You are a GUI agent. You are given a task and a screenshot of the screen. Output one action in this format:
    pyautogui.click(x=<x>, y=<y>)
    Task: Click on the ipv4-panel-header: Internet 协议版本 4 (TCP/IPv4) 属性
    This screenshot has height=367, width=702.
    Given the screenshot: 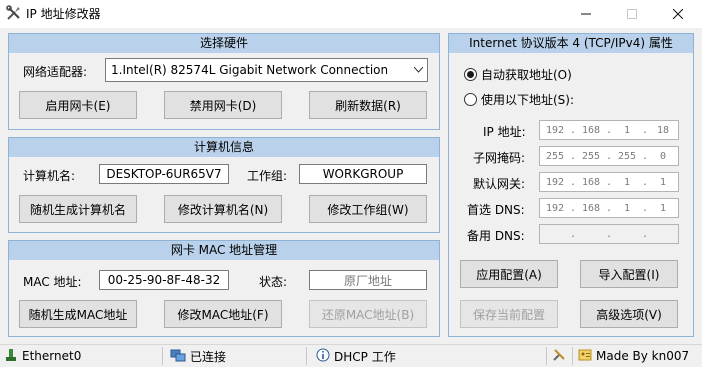 What is the action you would take?
    pyautogui.click(x=571, y=43)
    